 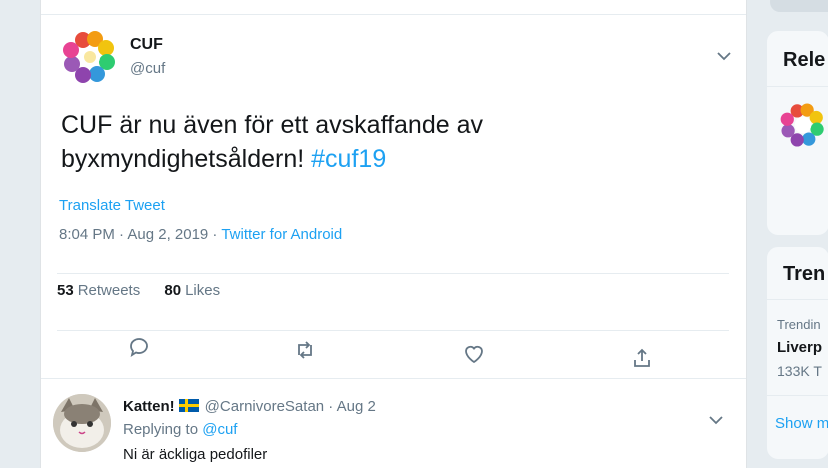 I want to click on relevant-people-title: Rele, so click(x=804, y=60).